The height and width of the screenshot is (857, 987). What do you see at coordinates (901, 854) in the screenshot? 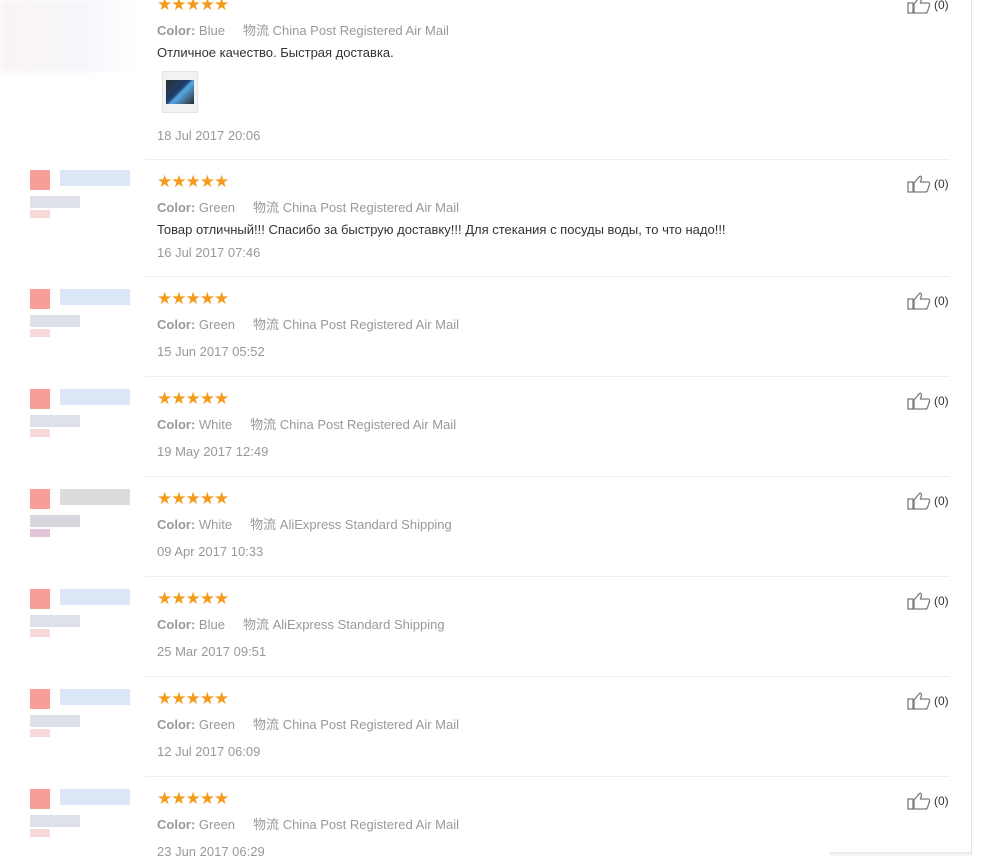
I see `panel-shadow` at bounding box center [901, 854].